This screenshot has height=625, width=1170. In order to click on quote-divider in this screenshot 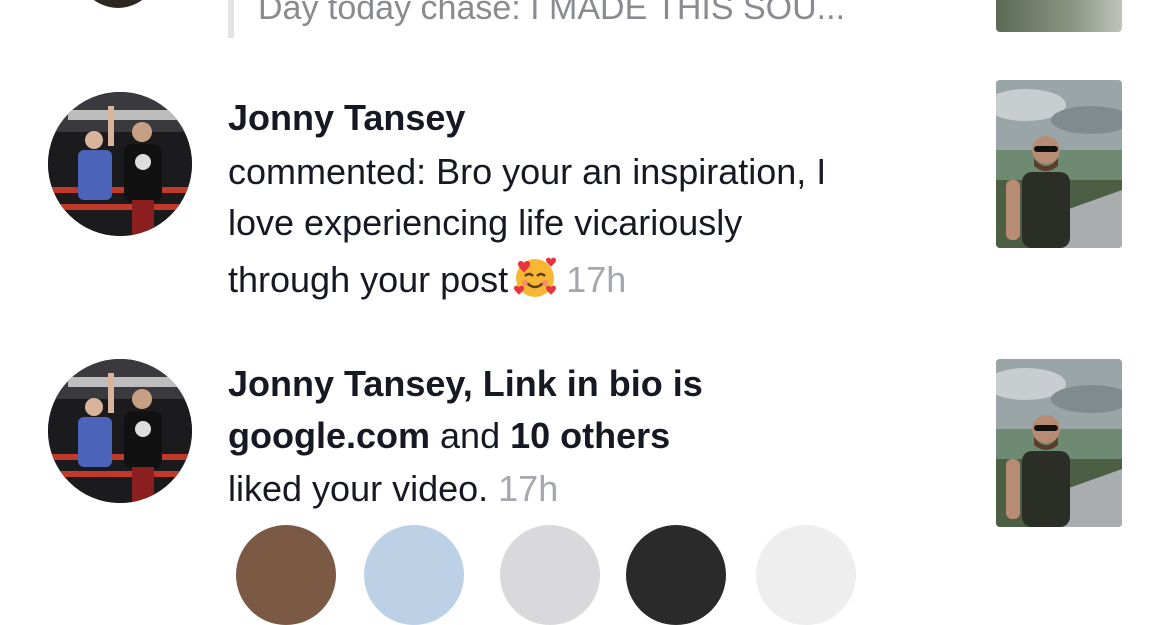, I will do `click(231, 19)`.